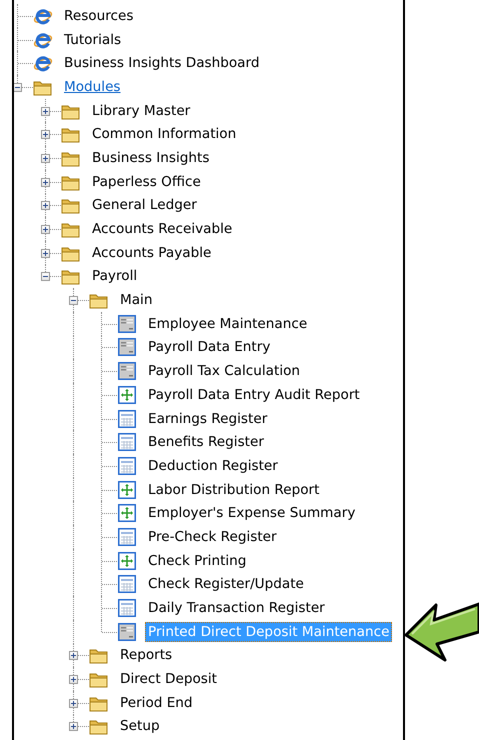 The width and height of the screenshot is (479, 740). I want to click on tree-item: Business Insights Dashboard, so click(161, 63).